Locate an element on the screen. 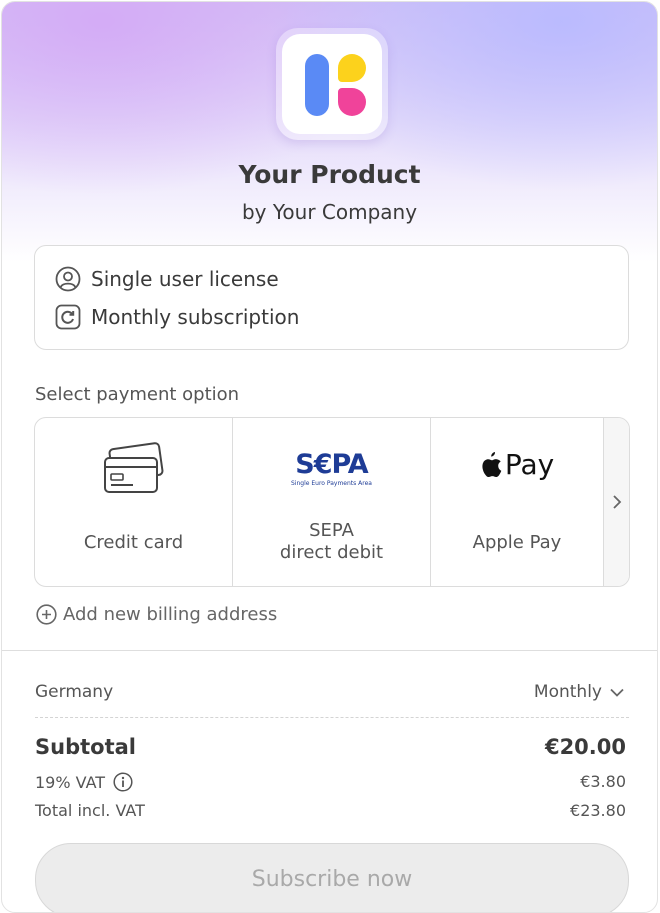  feature-label: Single user license is located at coordinates (185, 279).